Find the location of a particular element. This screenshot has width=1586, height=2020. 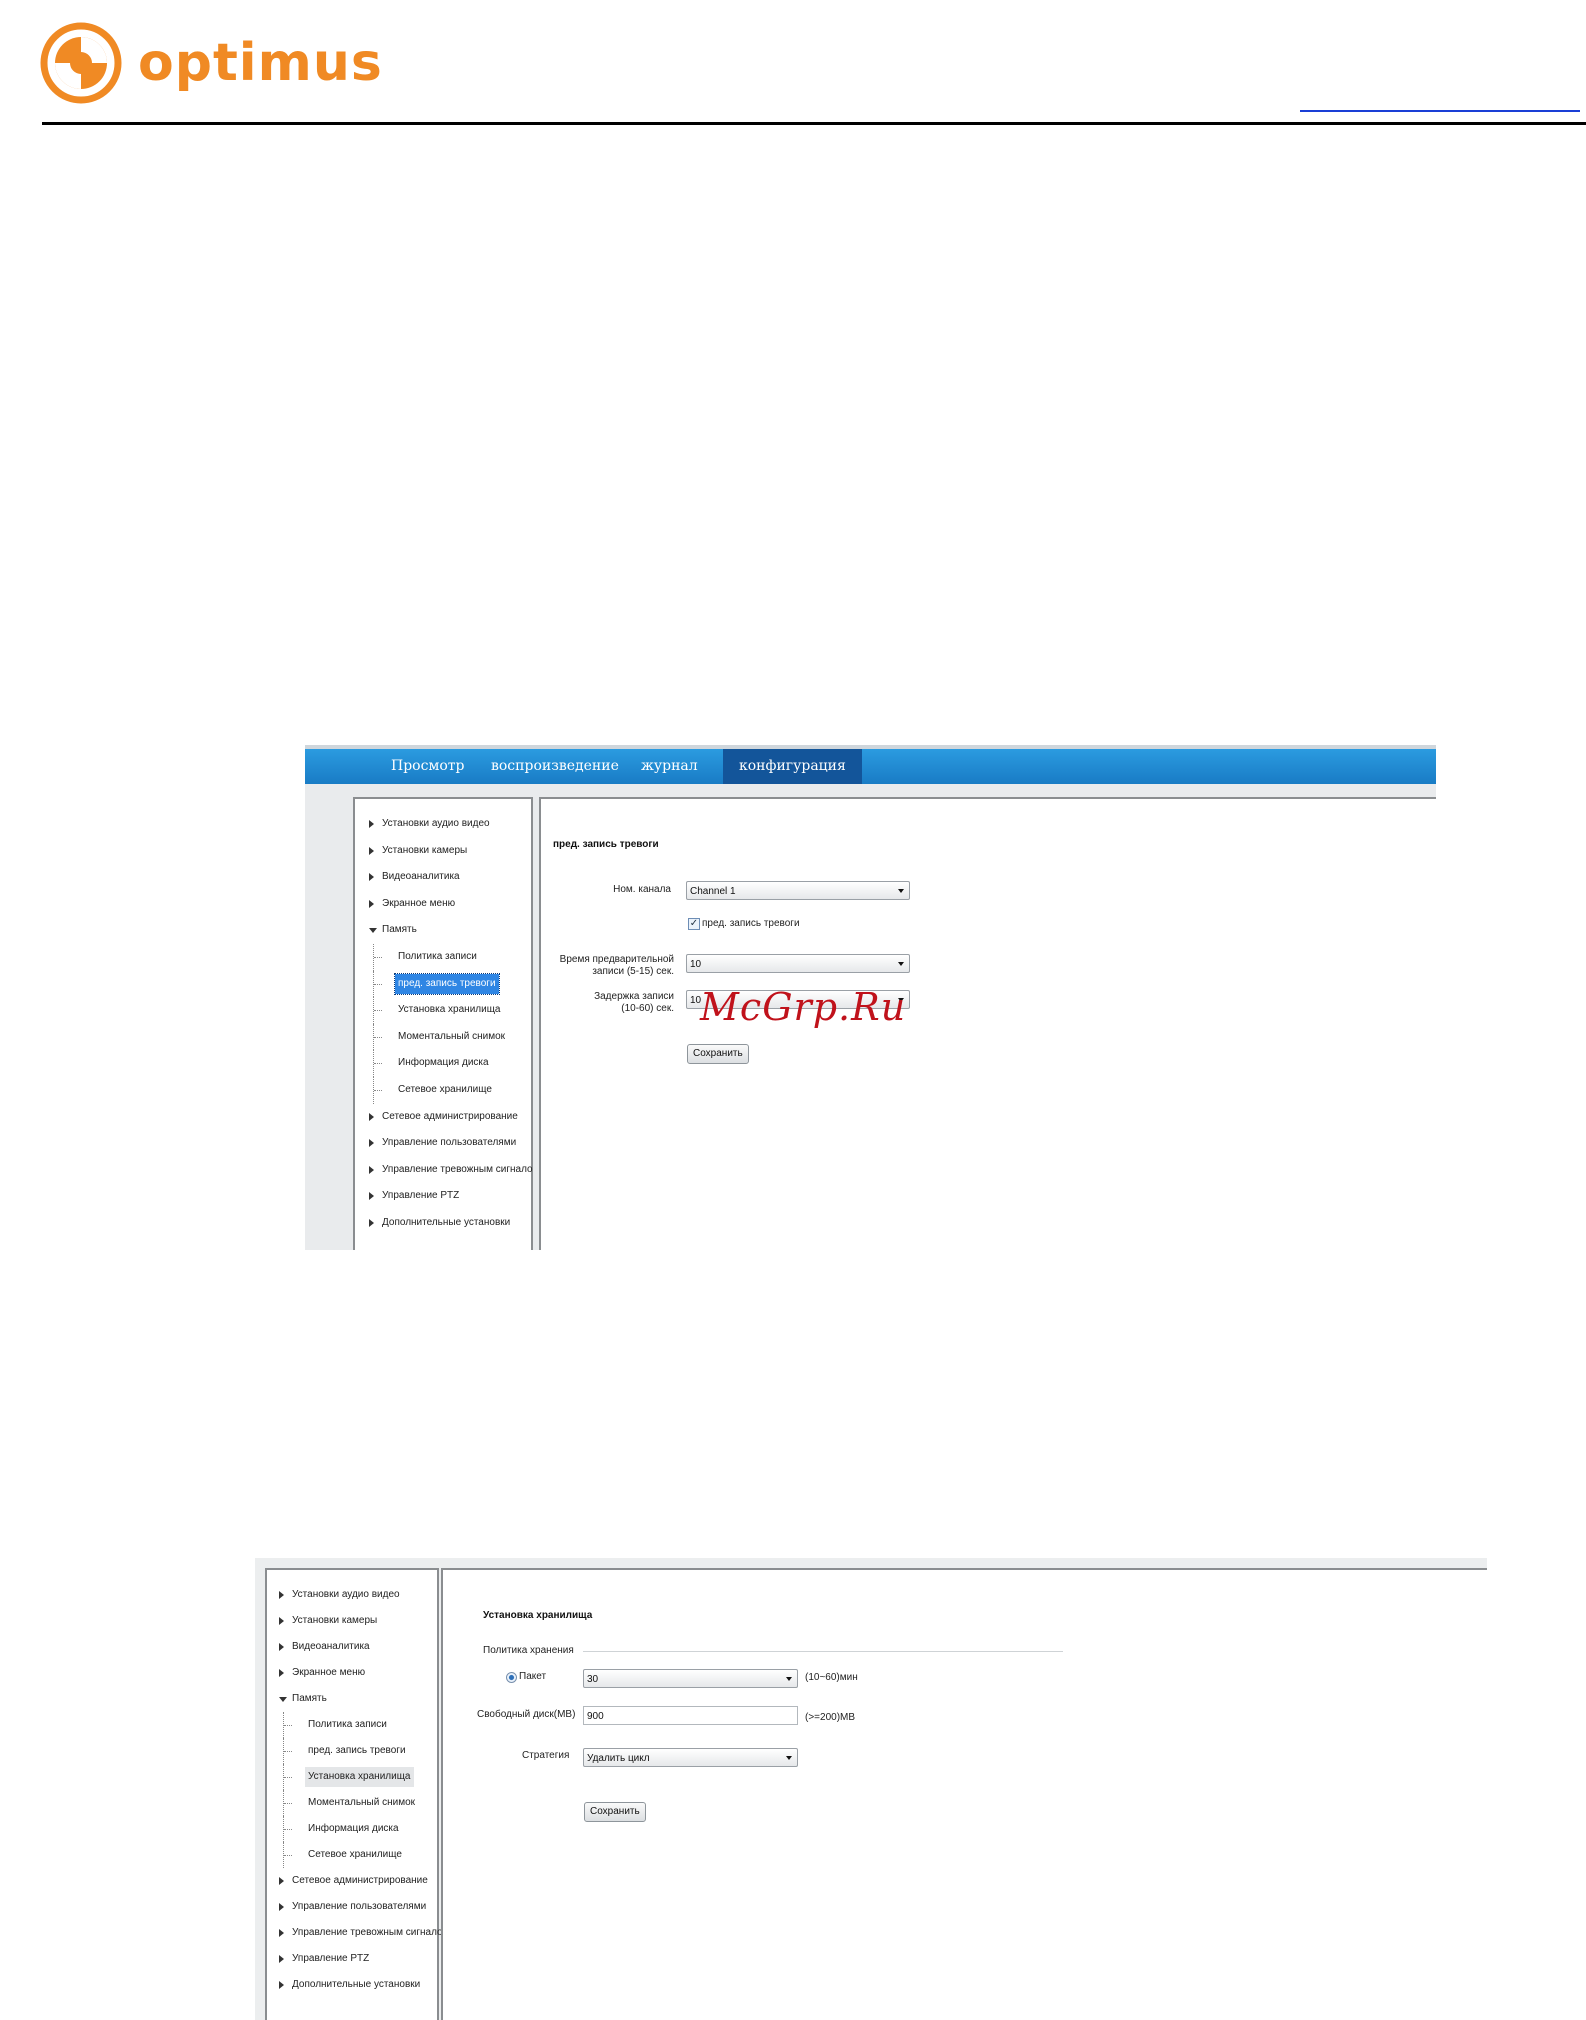

tab-log: журнал is located at coordinates (669, 766).